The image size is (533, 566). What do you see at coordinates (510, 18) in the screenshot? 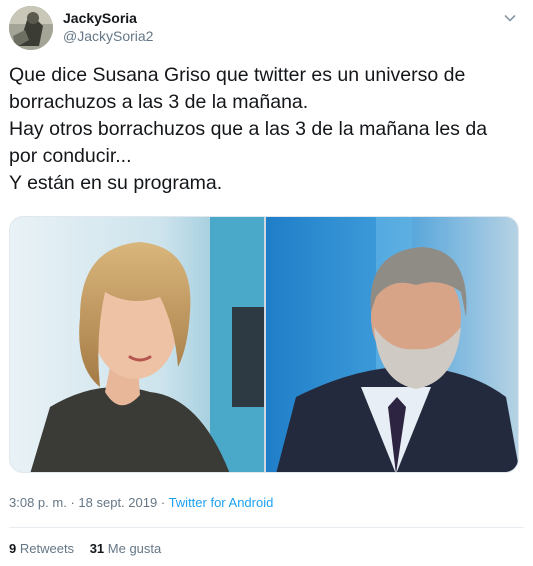
I see `chevron-down-icon` at bounding box center [510, 18].